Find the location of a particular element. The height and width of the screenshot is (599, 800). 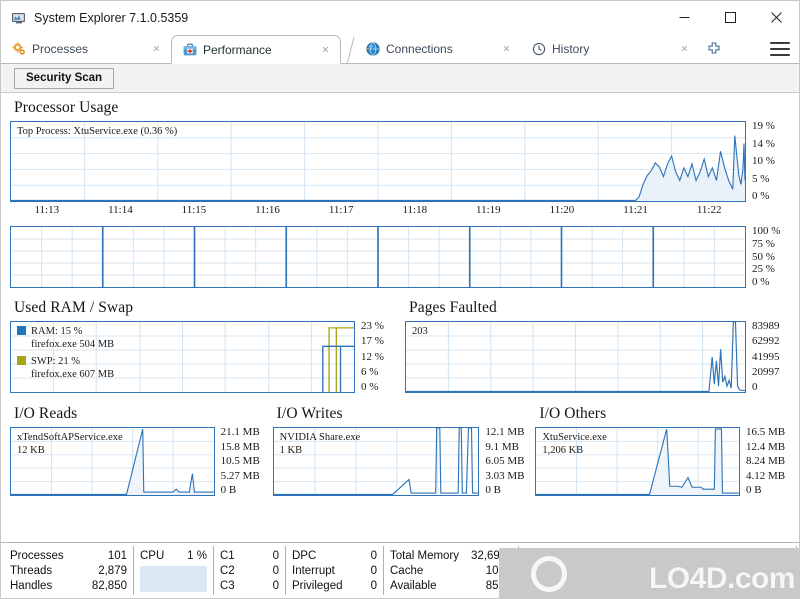

y-tick: 0 B is located at coordinates (228, 490).